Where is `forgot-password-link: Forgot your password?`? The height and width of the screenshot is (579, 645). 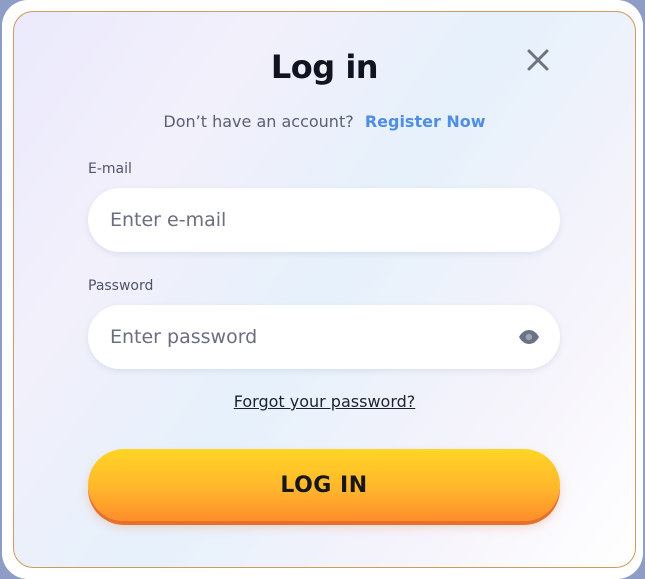 forgot-password-link: Forgot your password? is located at coordinates (325, 401).